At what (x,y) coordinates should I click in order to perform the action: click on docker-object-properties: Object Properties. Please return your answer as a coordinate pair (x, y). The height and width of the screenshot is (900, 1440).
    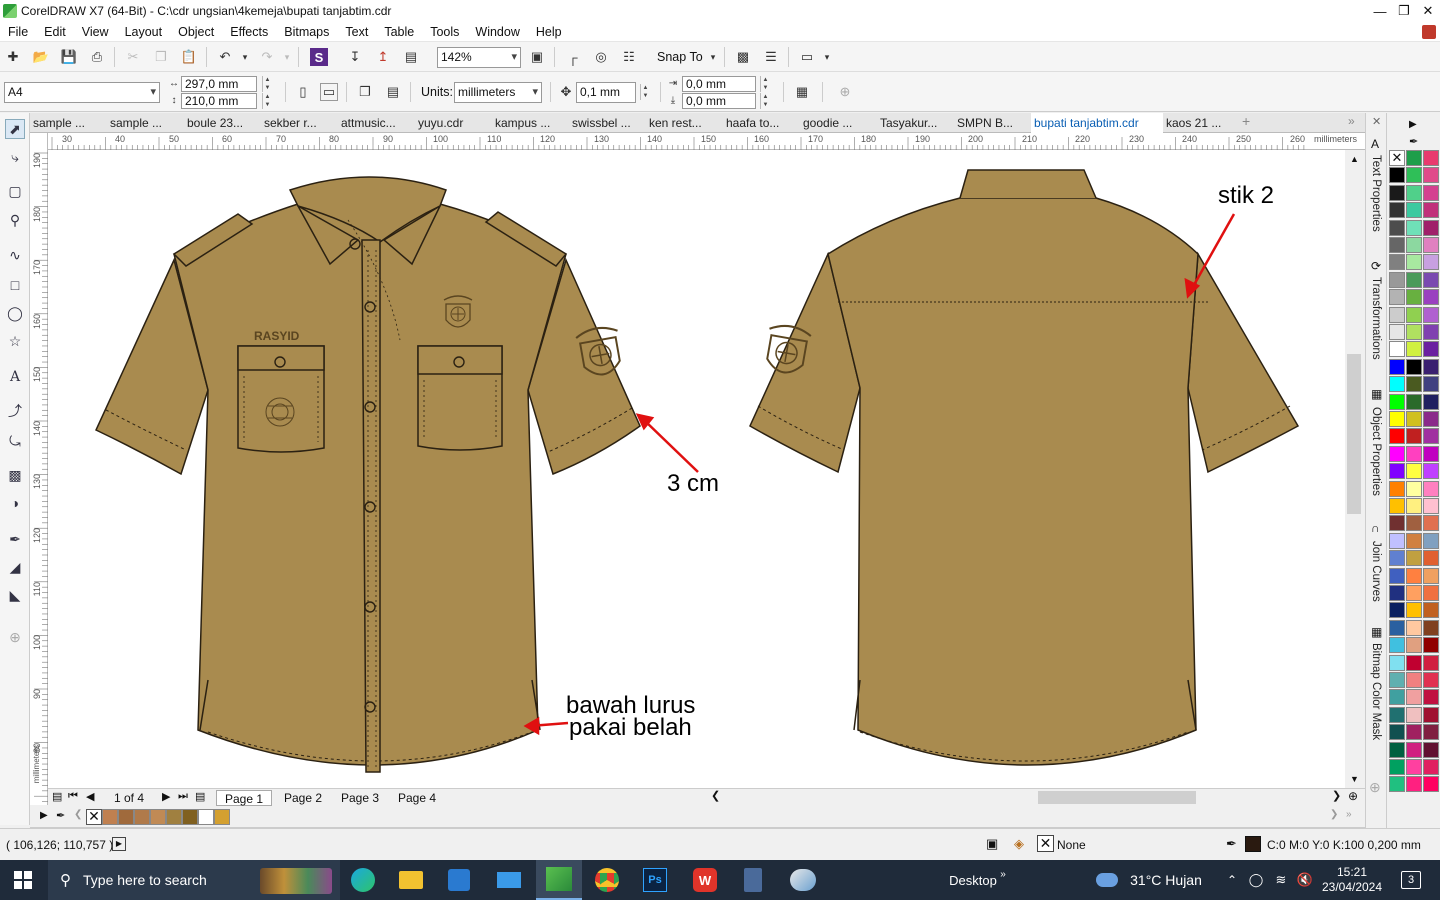
    Looking at the image, I should click on (1376, 451).